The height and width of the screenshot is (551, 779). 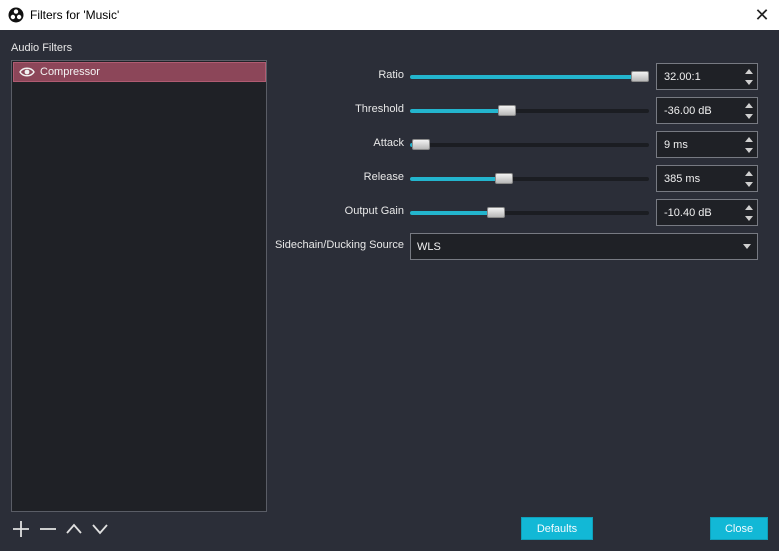 I want to click on chevron-down-icon, so click(x=747, y=246).